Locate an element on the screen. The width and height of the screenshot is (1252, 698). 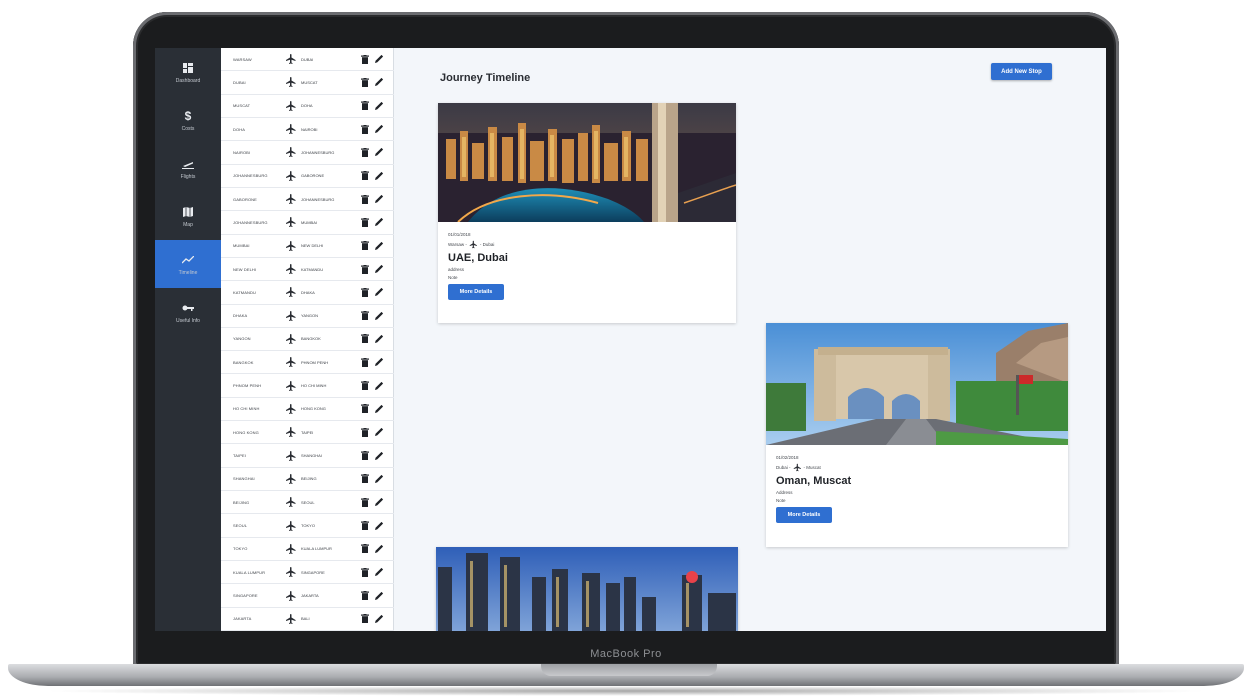
stop-row: WARSAW DUBAI is located at coordinates (307, 60).